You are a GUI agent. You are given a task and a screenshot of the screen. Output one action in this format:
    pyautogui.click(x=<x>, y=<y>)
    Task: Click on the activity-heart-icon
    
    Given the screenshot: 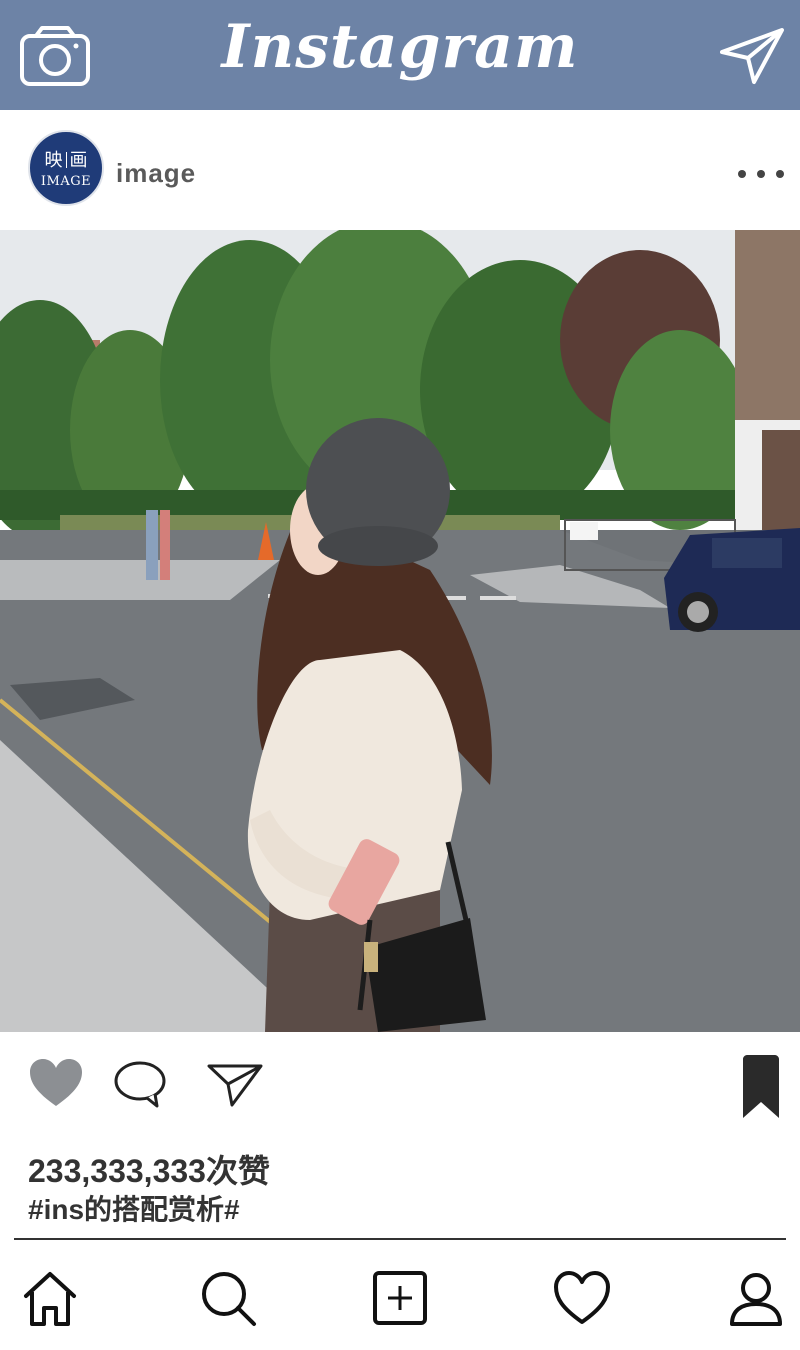 What is the action you would take?
    pyautogui.click(x=582, y=1298)
    